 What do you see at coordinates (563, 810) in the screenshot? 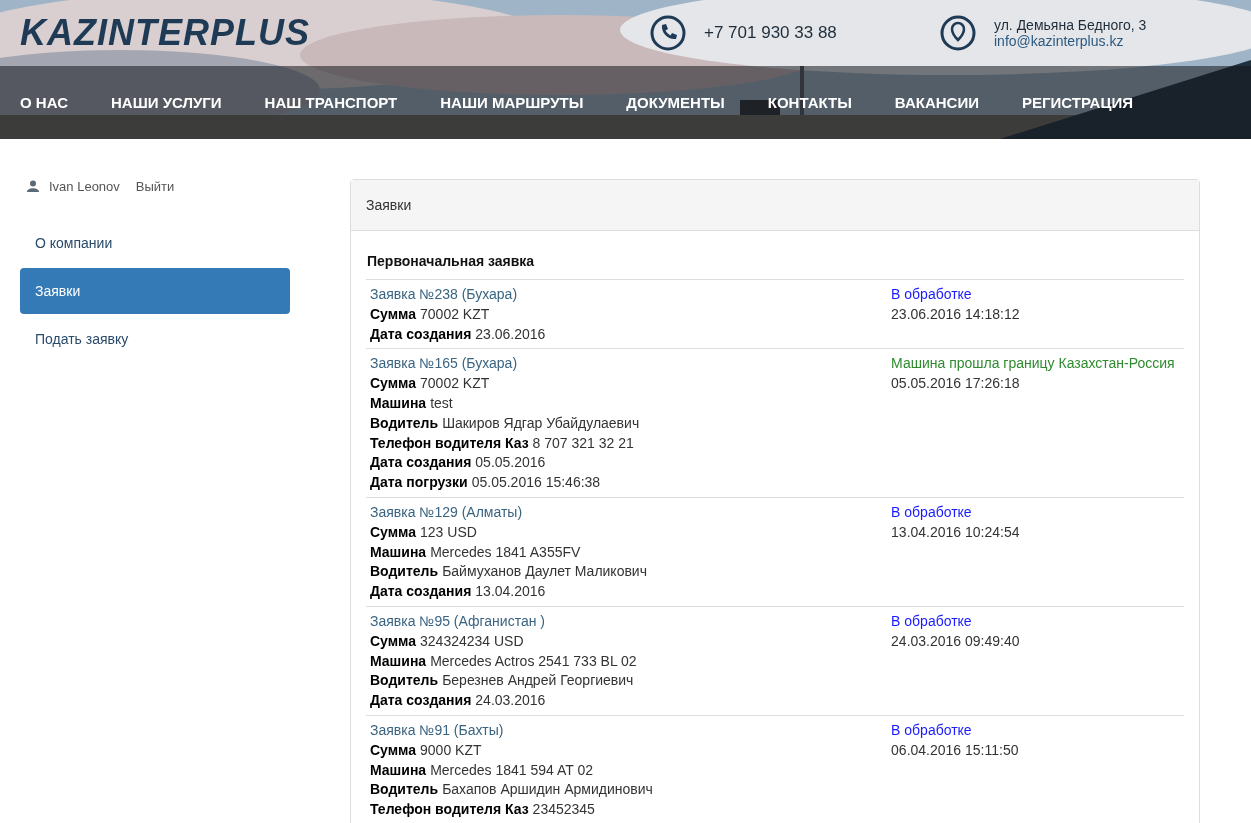
I see `field-value: 23452345` at bounding box center [563, 810].